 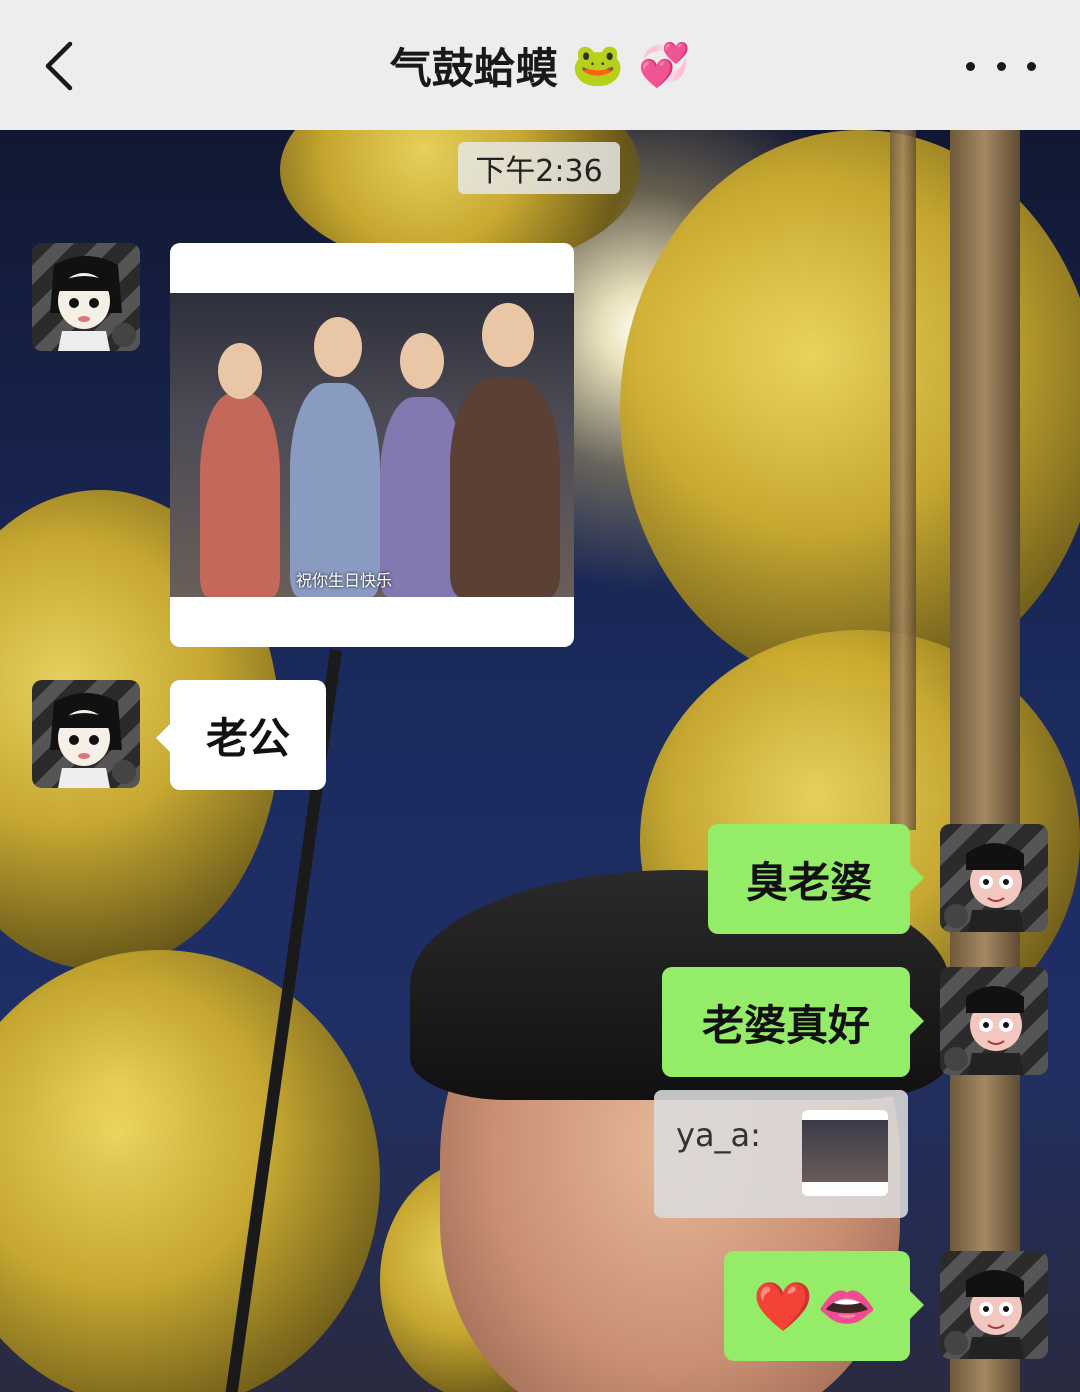 What do you see at coordinates (824, 1306) in the screenshot?
I see `emoji-message-bubble: ❤️👄` at bounding box center [824, 1306].